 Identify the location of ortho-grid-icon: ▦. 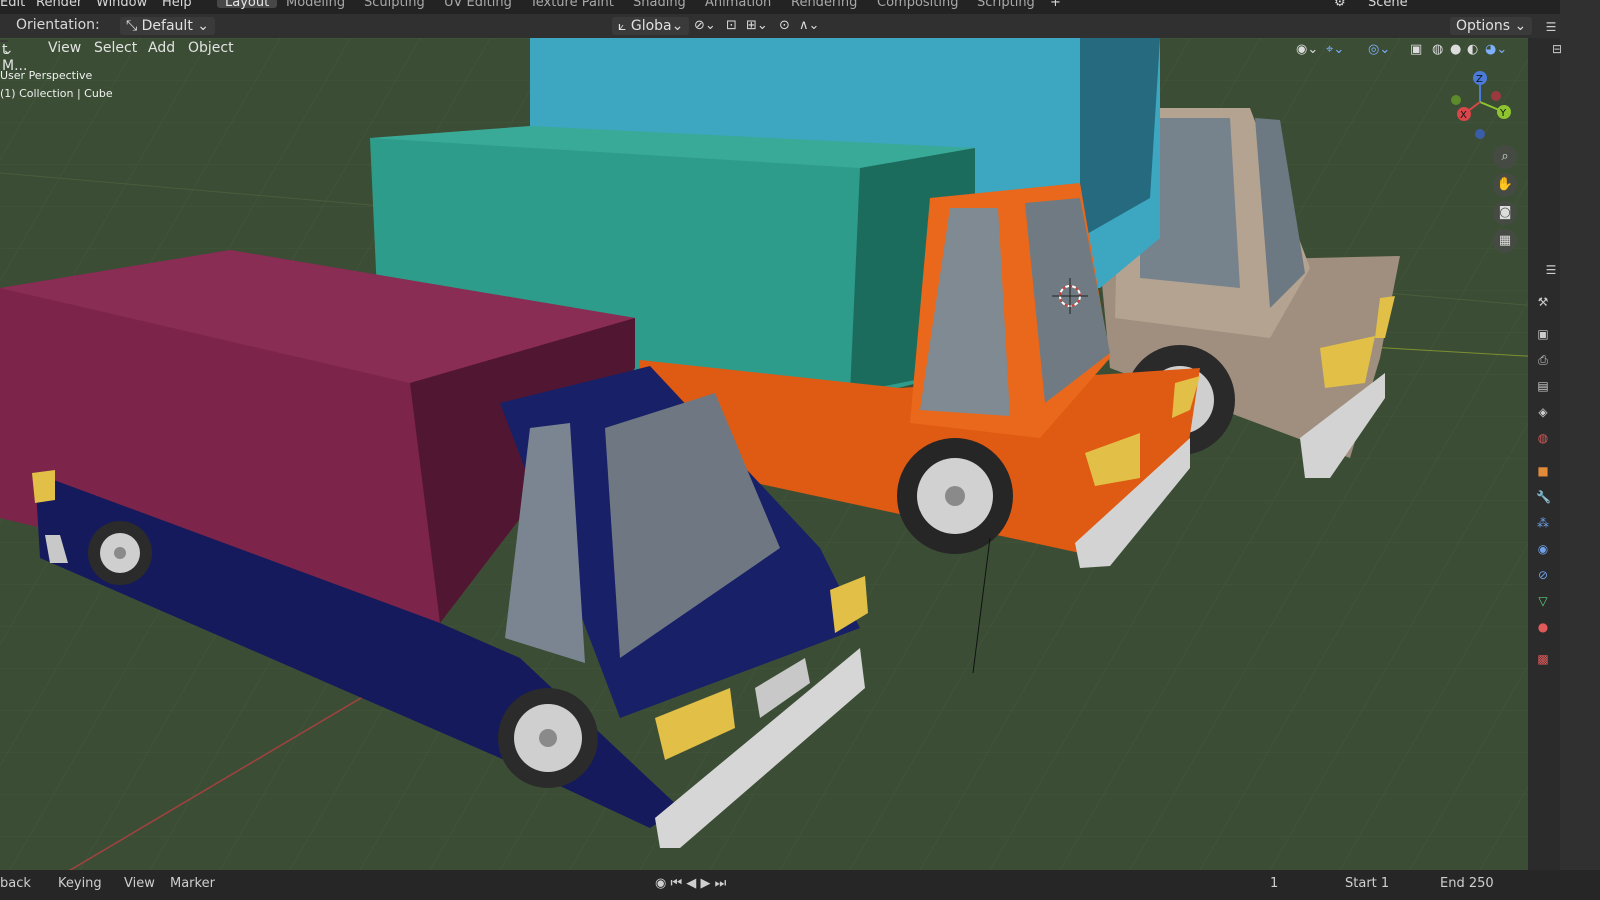
(1505, 241).